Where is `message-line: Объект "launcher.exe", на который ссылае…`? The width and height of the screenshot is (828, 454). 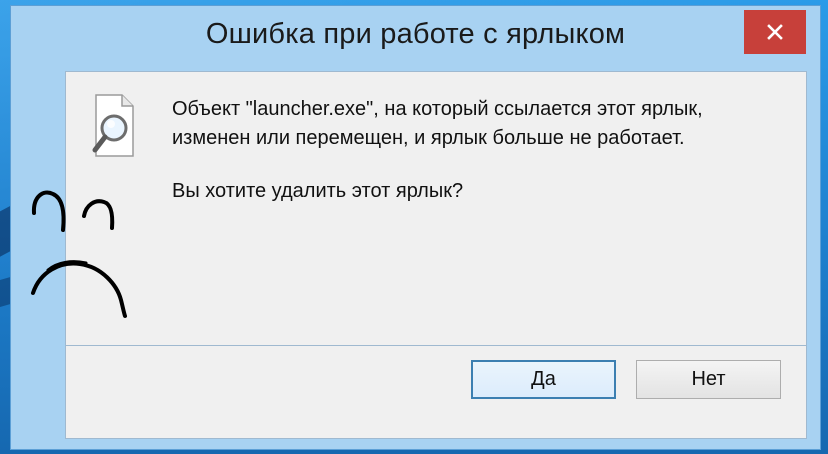
message-line: Объект "launcher.exe", на который ссылае… is located at coordinates (437, 109).